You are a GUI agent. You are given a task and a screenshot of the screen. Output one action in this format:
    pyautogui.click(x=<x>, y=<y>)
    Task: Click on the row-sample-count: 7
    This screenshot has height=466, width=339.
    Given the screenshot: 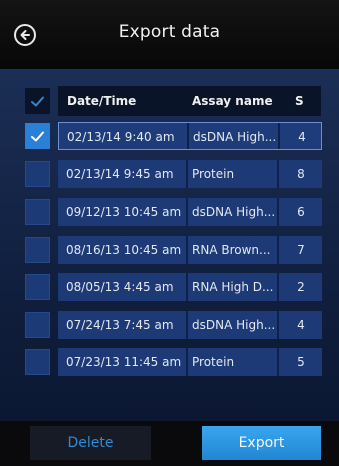 What is the action you would take?
    pyautogui.click(x=301, y=250)
    